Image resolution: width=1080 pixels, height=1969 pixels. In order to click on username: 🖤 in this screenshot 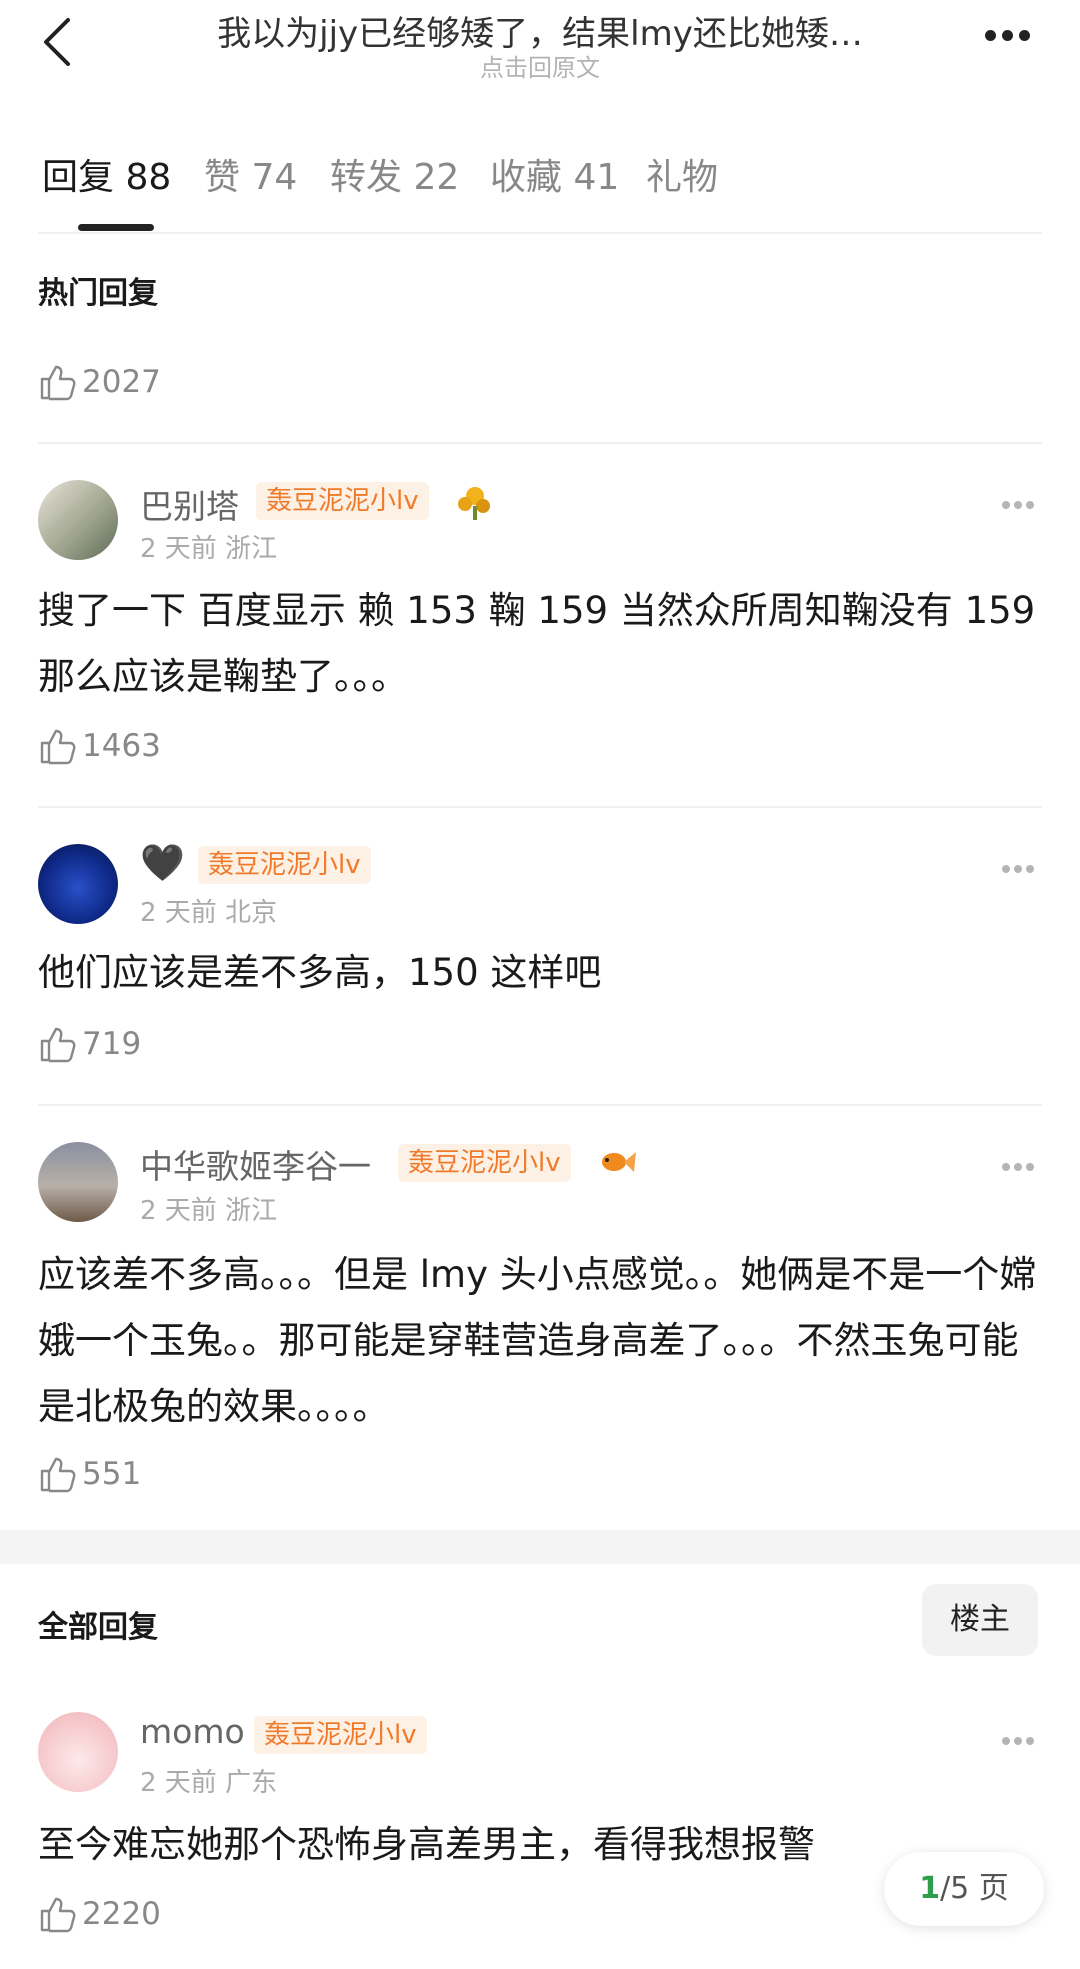, I will do `click(162, 863)`.